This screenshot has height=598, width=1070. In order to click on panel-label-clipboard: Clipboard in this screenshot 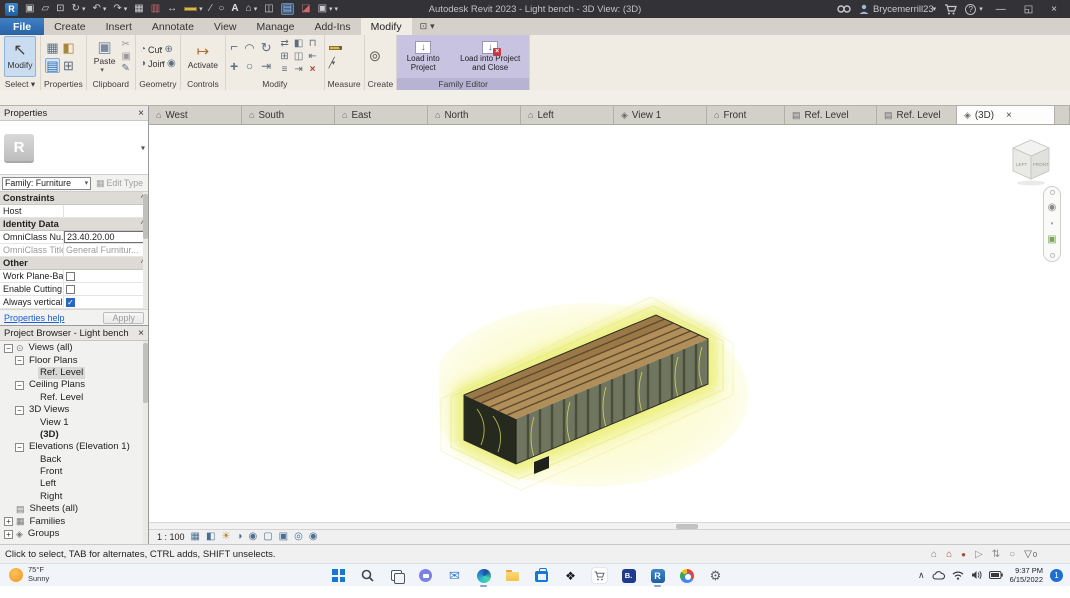, I will do `click(111, 84)`.